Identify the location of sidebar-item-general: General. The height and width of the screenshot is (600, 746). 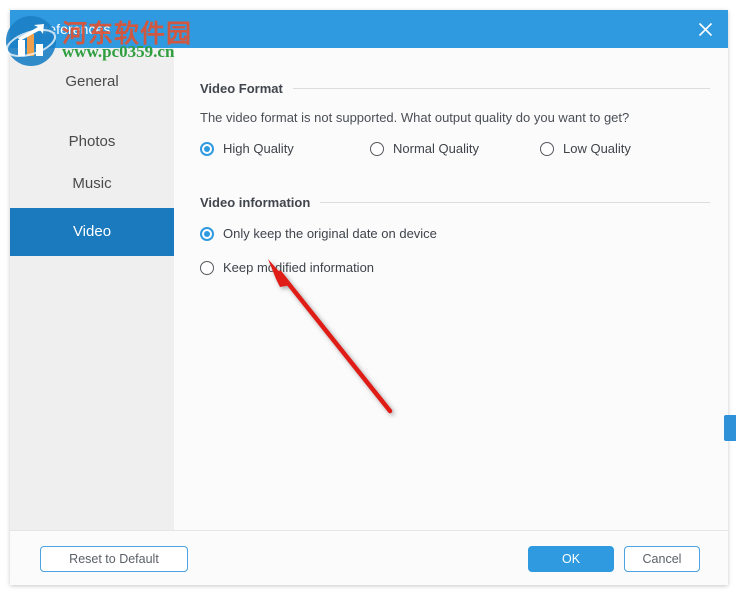
(92, 82).